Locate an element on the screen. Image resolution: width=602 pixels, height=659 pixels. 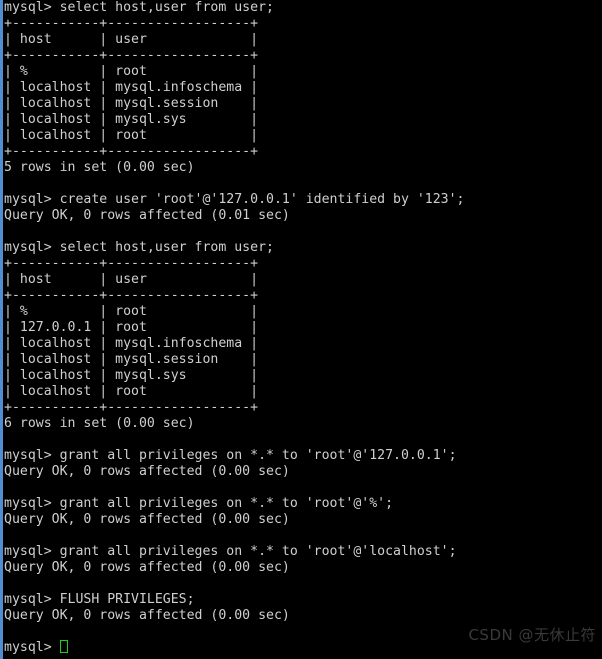
terminal-line: | 127.0.0.1 | root | is located at coordinates (131, 327).